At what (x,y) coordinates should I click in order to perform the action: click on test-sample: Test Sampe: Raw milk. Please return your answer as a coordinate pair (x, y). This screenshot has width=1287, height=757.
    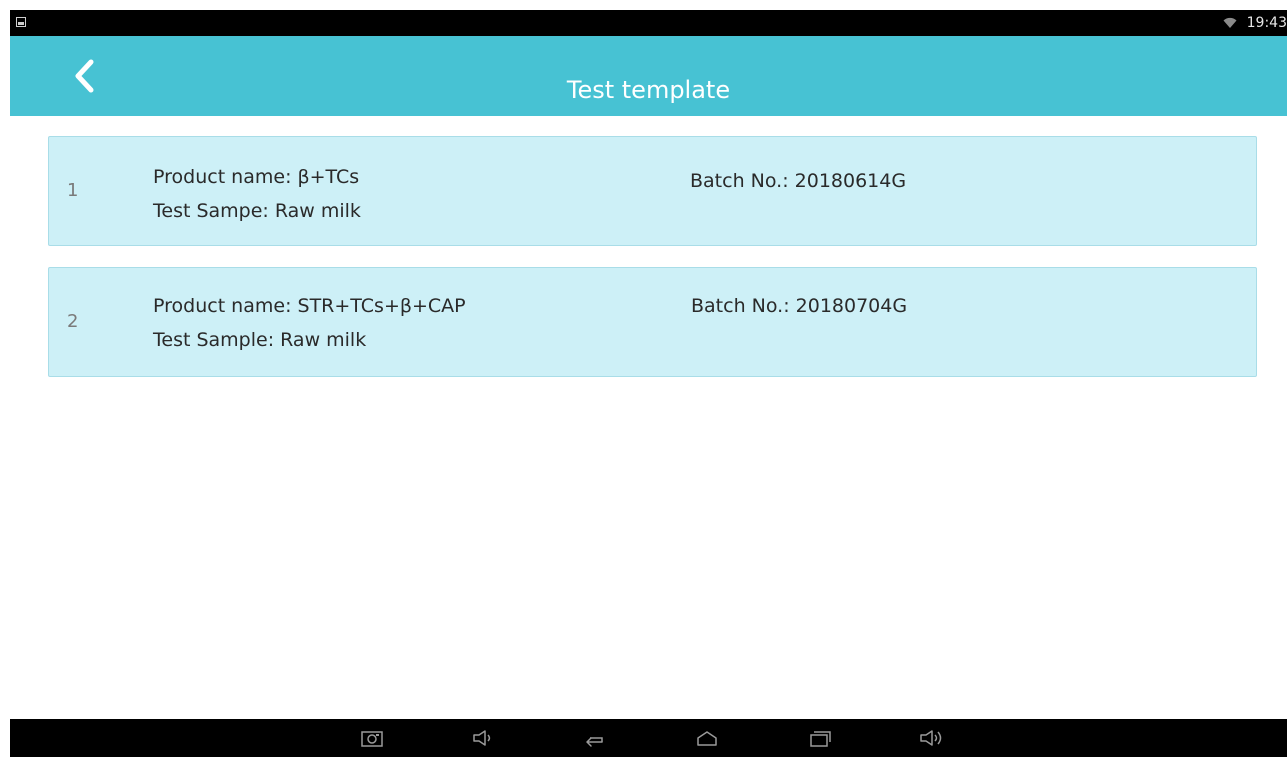
    Looking at the image, I should click on (257, 211).